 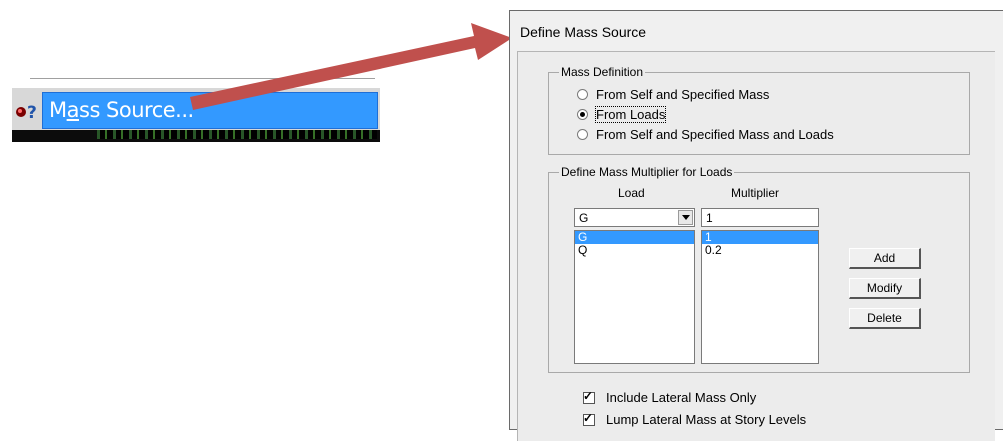 What do you see at coordinates (760, 250) in the screenshot?
I see `list-item: 0.2` at bounding box center [760, 250].